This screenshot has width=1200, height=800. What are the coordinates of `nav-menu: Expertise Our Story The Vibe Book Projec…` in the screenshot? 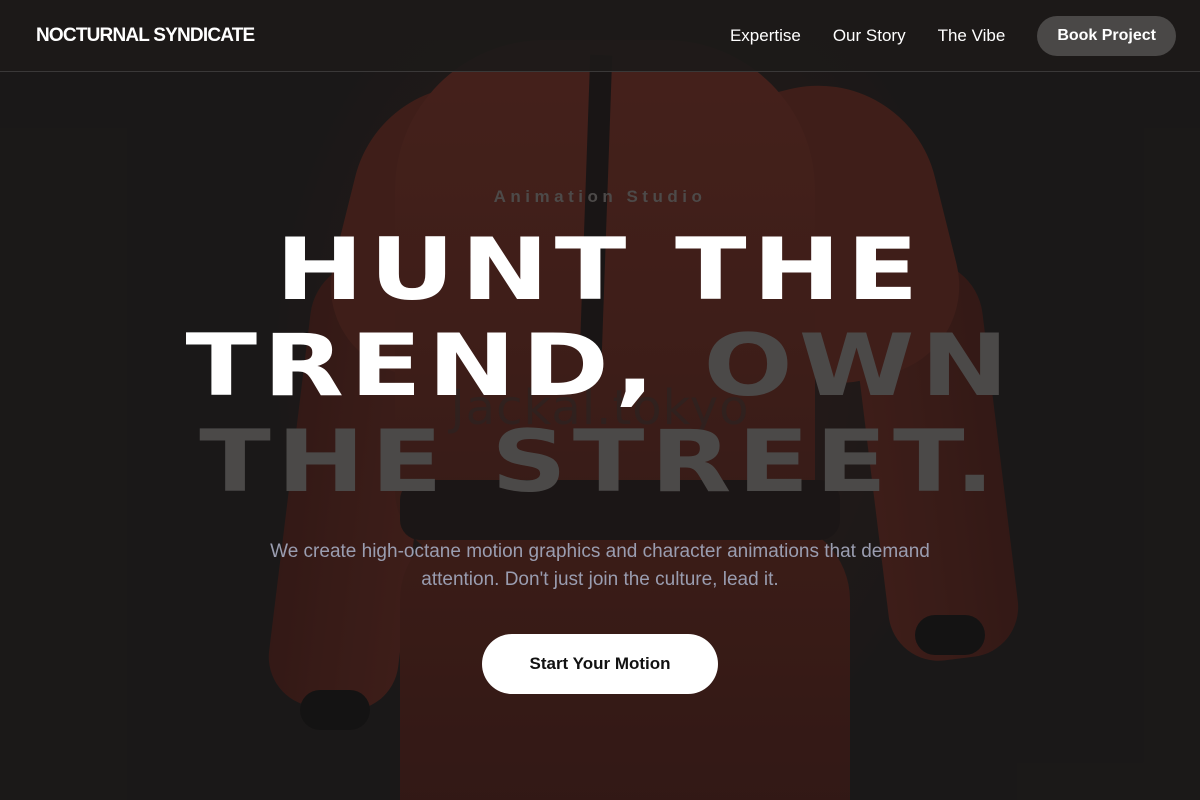 It's located at (953, 35).